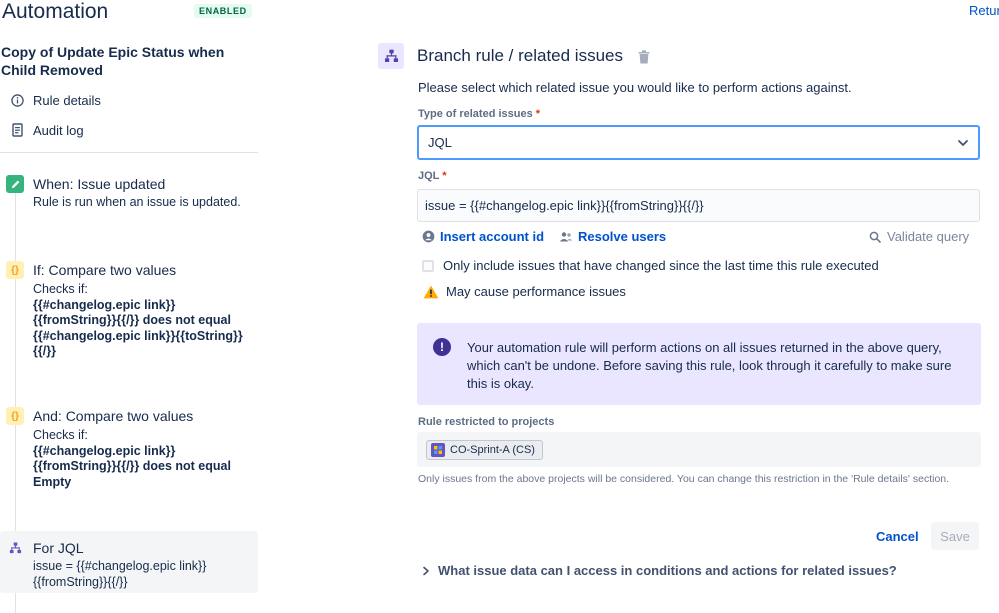  Describe the element at coordinates (699, 449) in the screenshot. I see `restricted-projects-box: CO-Sprint-A (CS)` at that location.